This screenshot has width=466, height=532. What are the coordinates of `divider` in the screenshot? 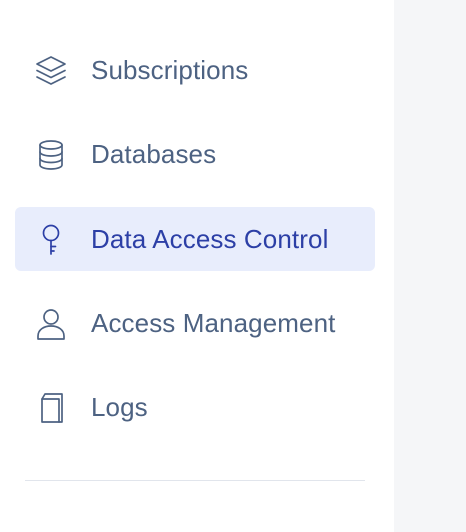 It's located at (195, 480).